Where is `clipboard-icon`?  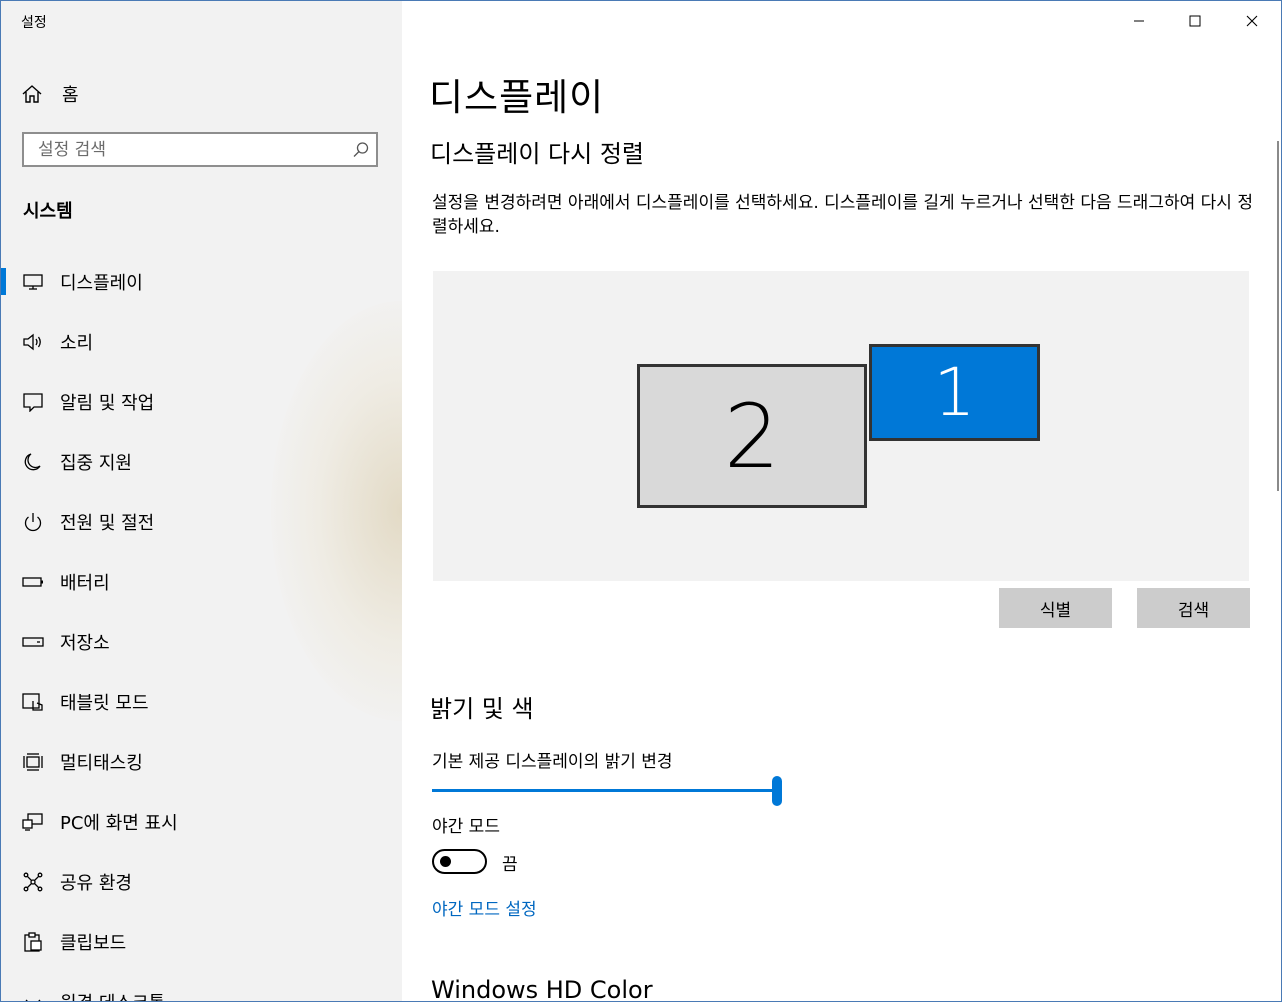
clipboard-icon is located at coordinates (33, 942).